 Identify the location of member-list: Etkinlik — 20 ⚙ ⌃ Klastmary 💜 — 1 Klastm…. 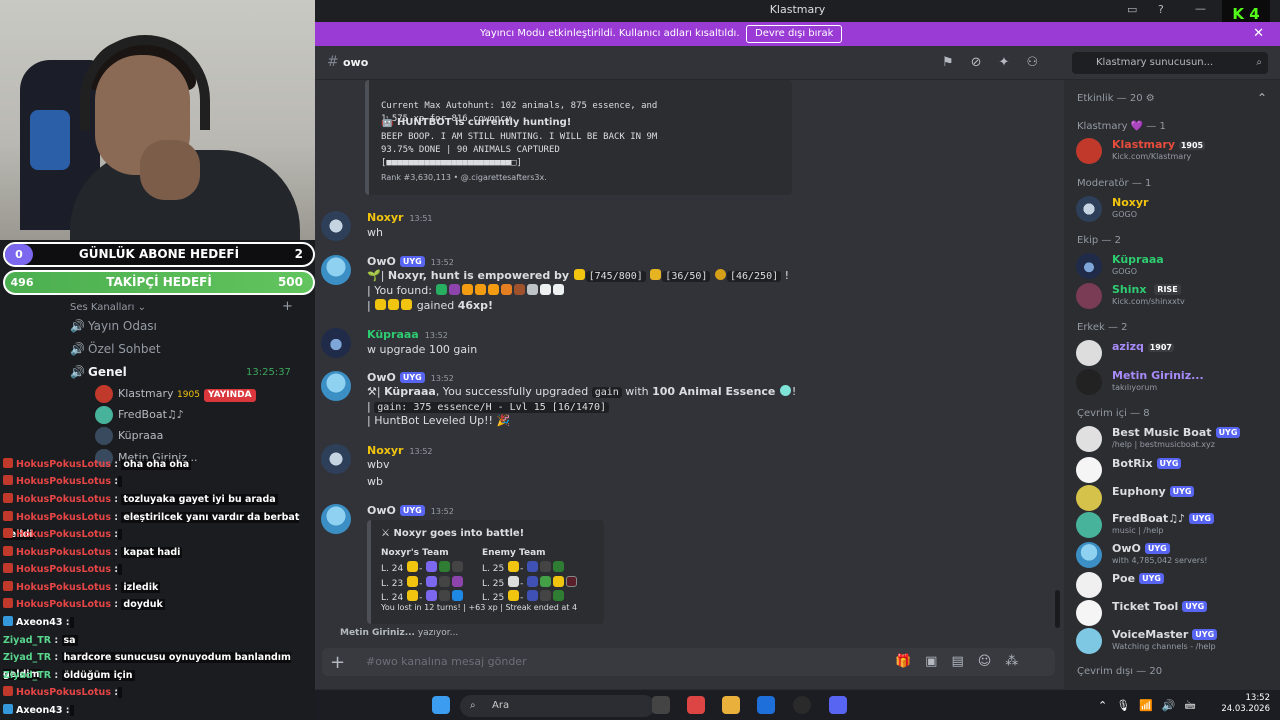
(1172, 384).